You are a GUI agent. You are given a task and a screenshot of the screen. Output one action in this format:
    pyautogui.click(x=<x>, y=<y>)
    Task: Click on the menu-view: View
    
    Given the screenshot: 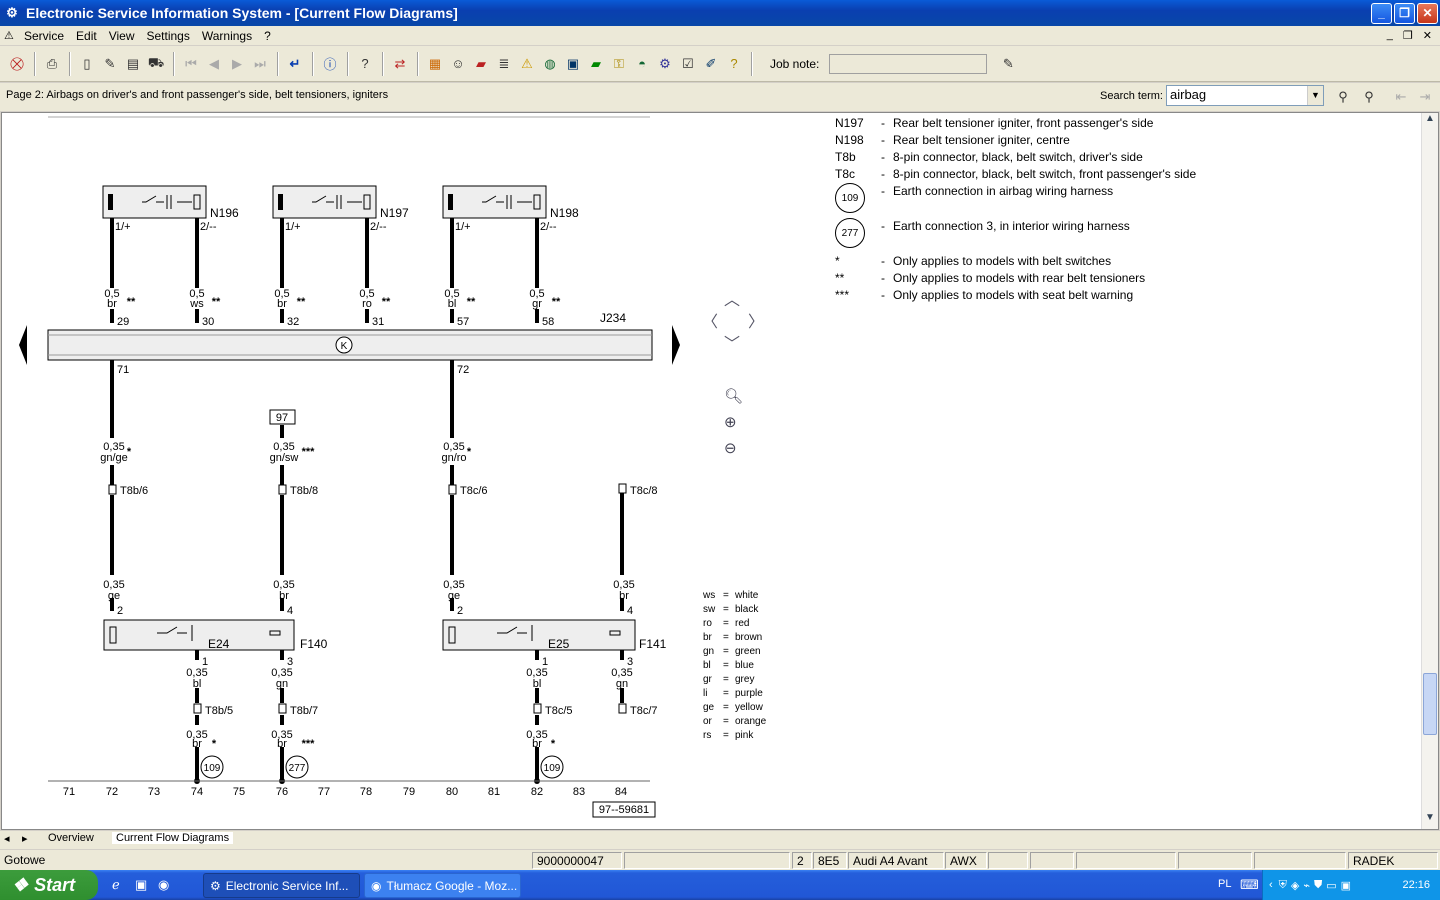 What is the action you would take?
    pyautogui.click(x=122, y=36)
    